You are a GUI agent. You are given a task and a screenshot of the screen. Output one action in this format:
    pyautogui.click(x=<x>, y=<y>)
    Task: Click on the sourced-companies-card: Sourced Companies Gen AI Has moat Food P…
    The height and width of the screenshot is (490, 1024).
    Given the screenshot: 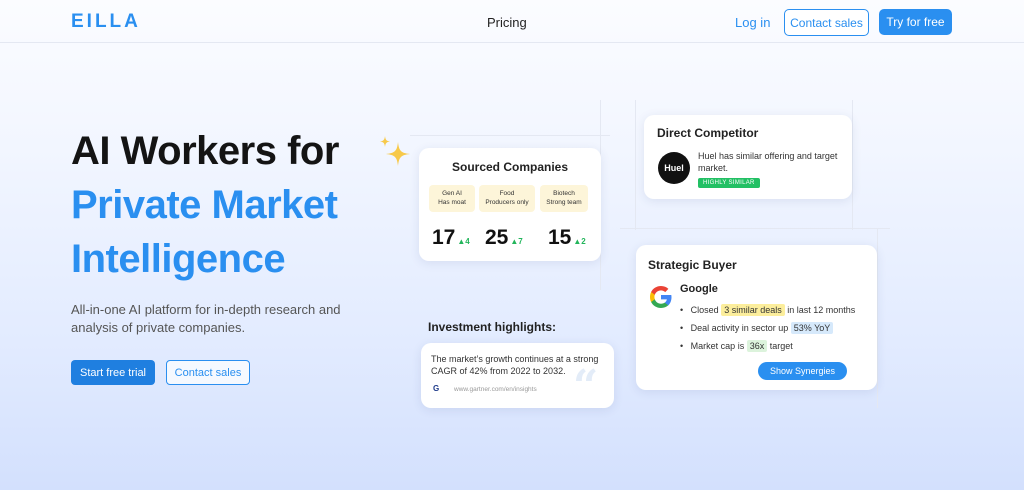 What is the action you would take?
    pyautogui.click(x=510, y=204)
    